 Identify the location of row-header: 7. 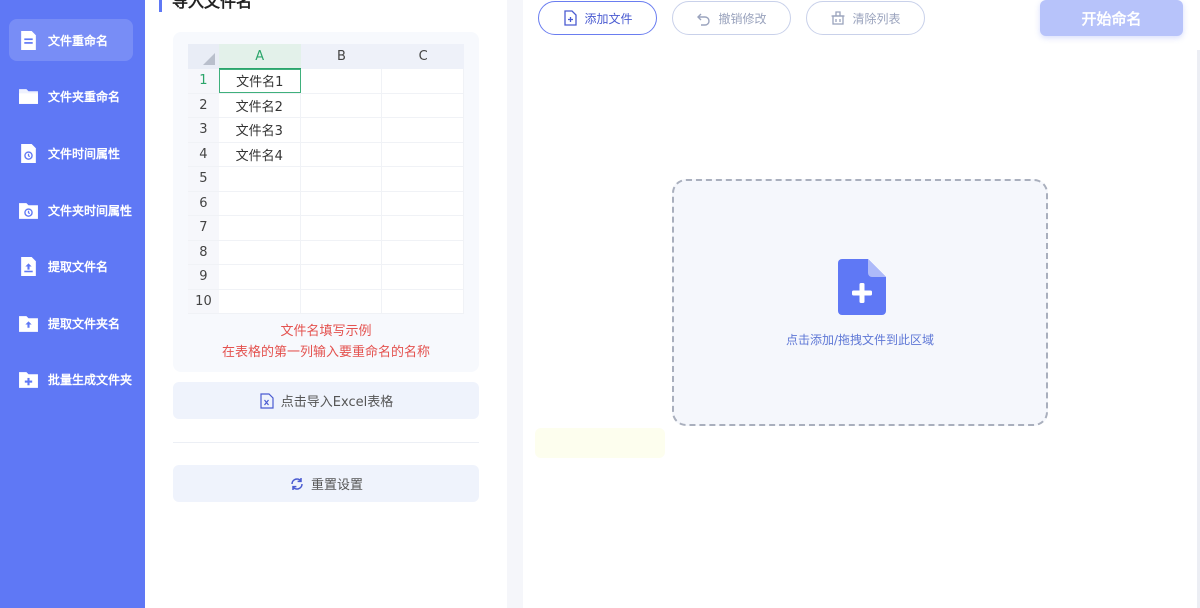
(203, 228).